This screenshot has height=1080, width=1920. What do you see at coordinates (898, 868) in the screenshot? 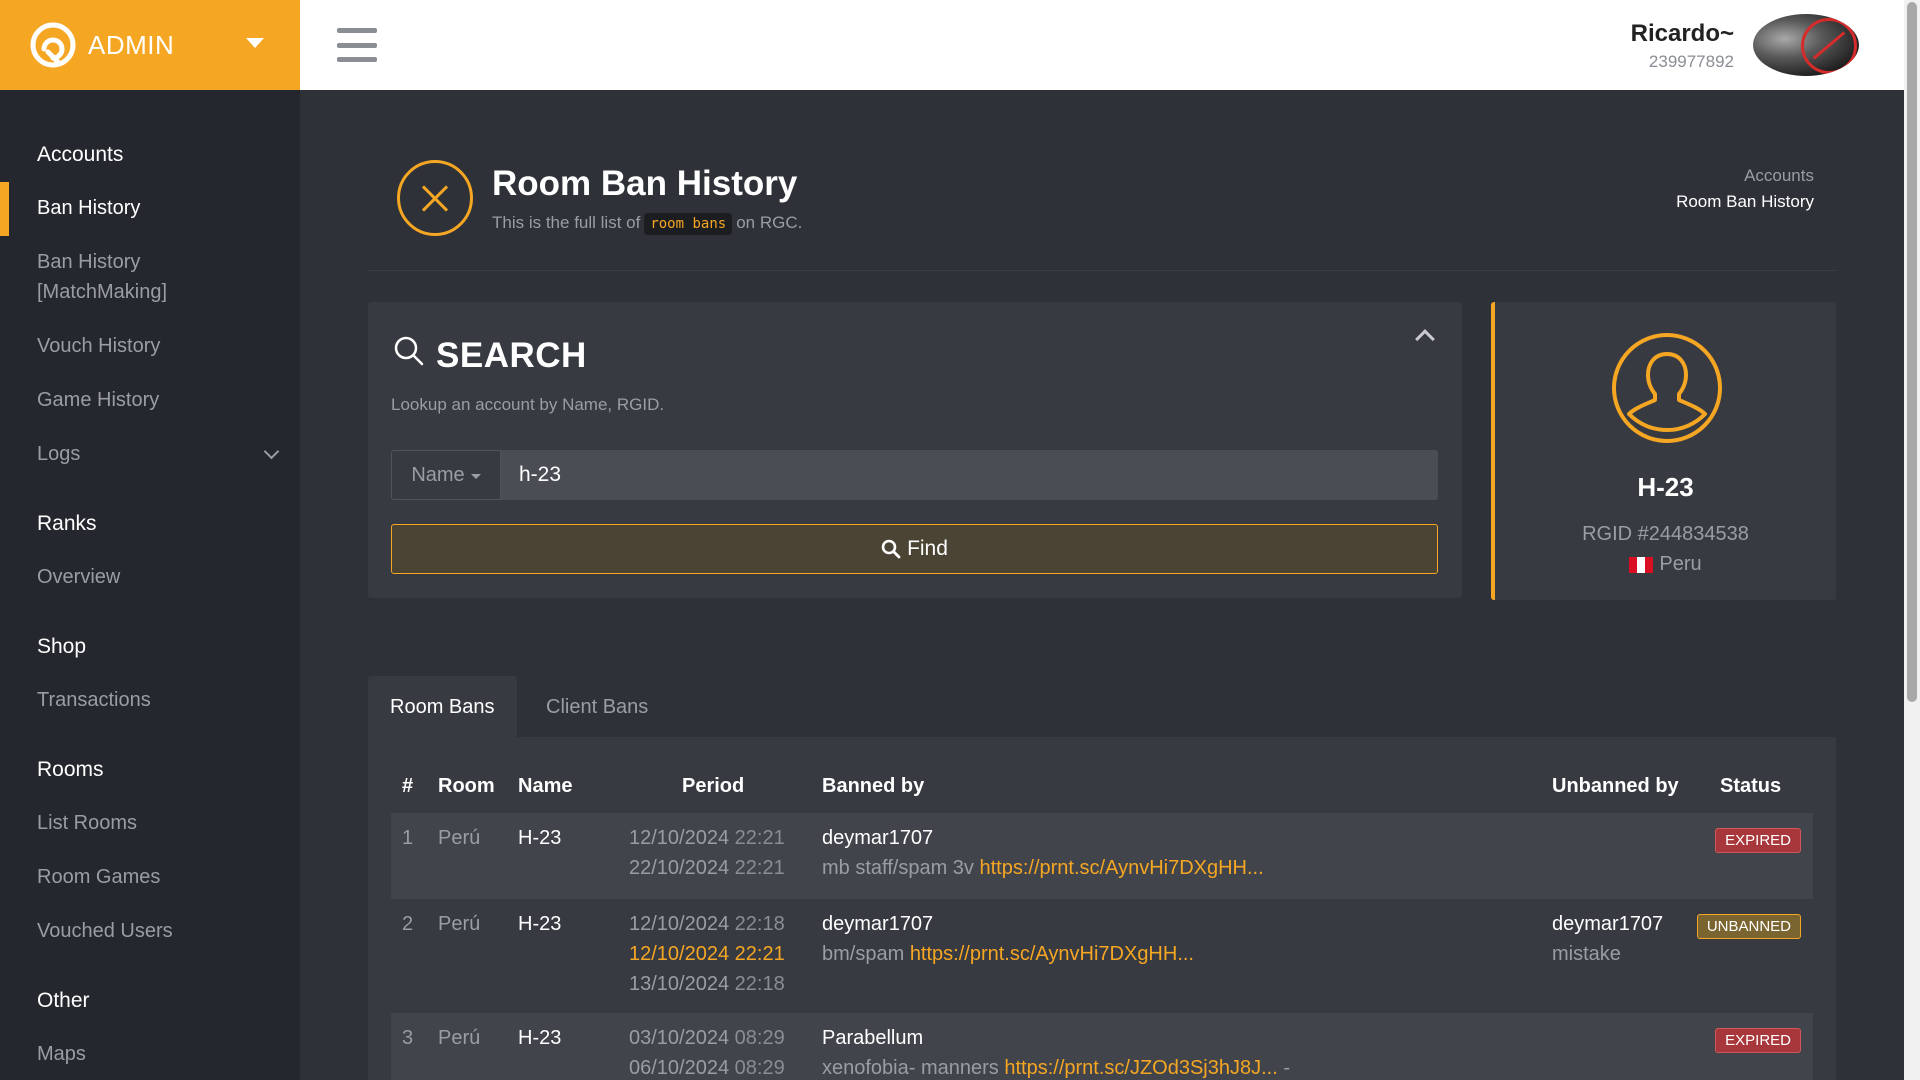
I see `ban-reason: mb staff/spam 3v` at bounding box center [898, 868].